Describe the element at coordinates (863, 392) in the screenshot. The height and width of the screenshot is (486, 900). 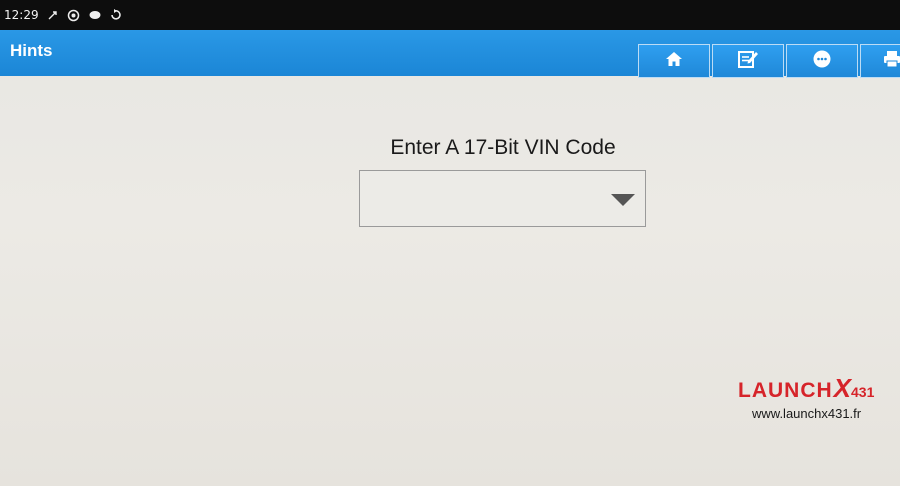
I see `watermark-brand-number: 431` at that location.